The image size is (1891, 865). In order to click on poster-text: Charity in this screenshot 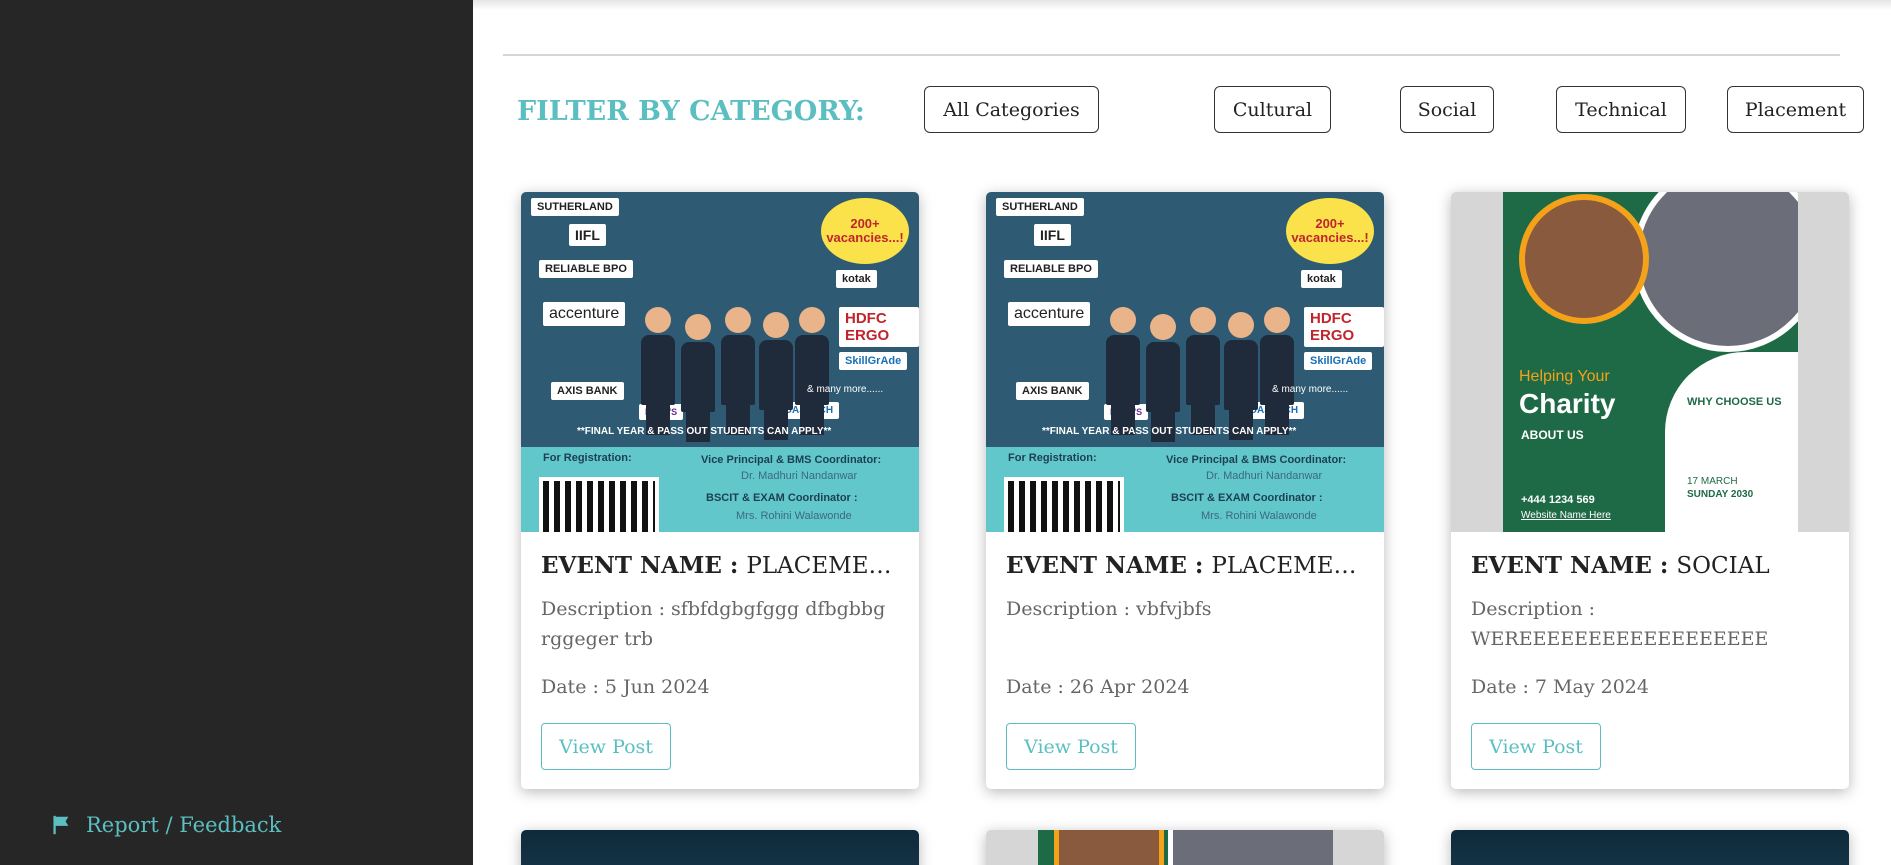, I will do `click(1567, 403)`.